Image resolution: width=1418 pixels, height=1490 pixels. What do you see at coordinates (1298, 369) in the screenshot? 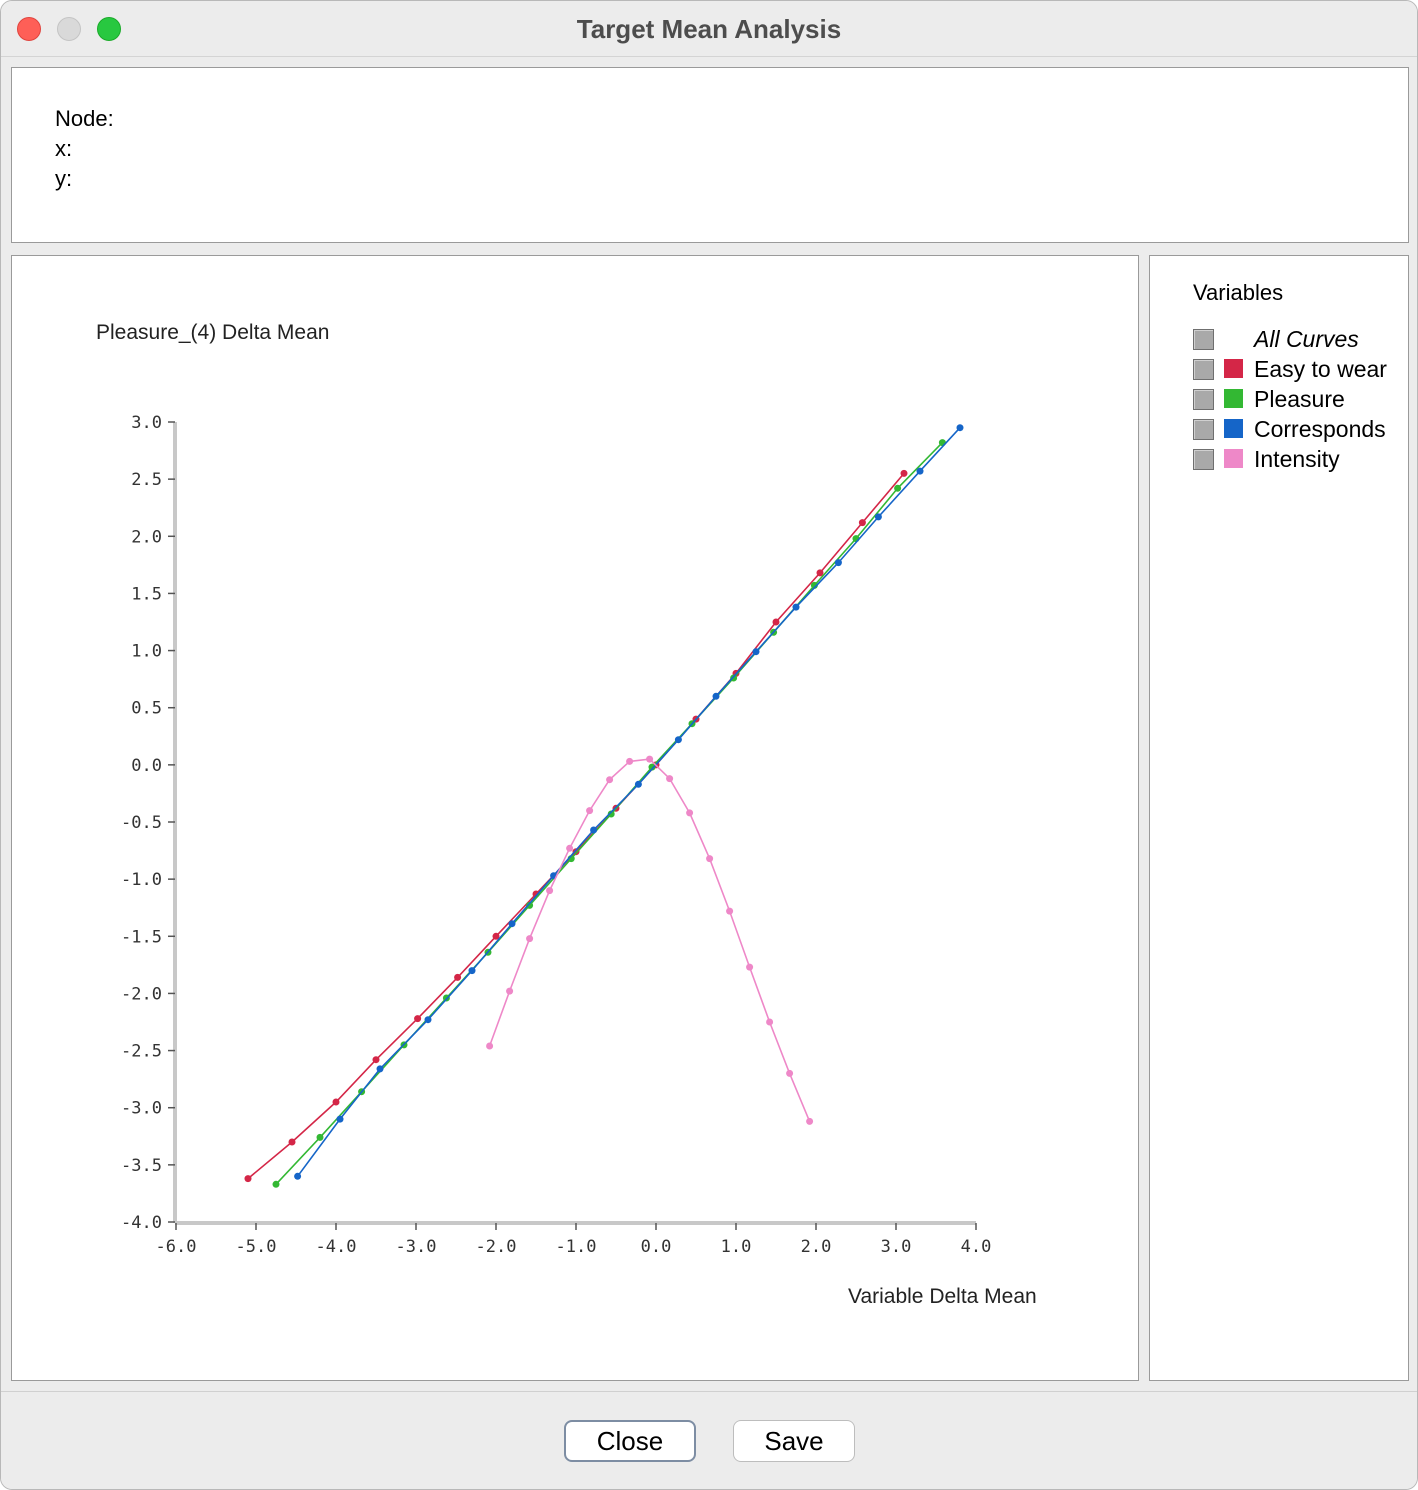
I see `legend-item-easy-to-wear: Easy to wear` at bounding box center [1298, 369].